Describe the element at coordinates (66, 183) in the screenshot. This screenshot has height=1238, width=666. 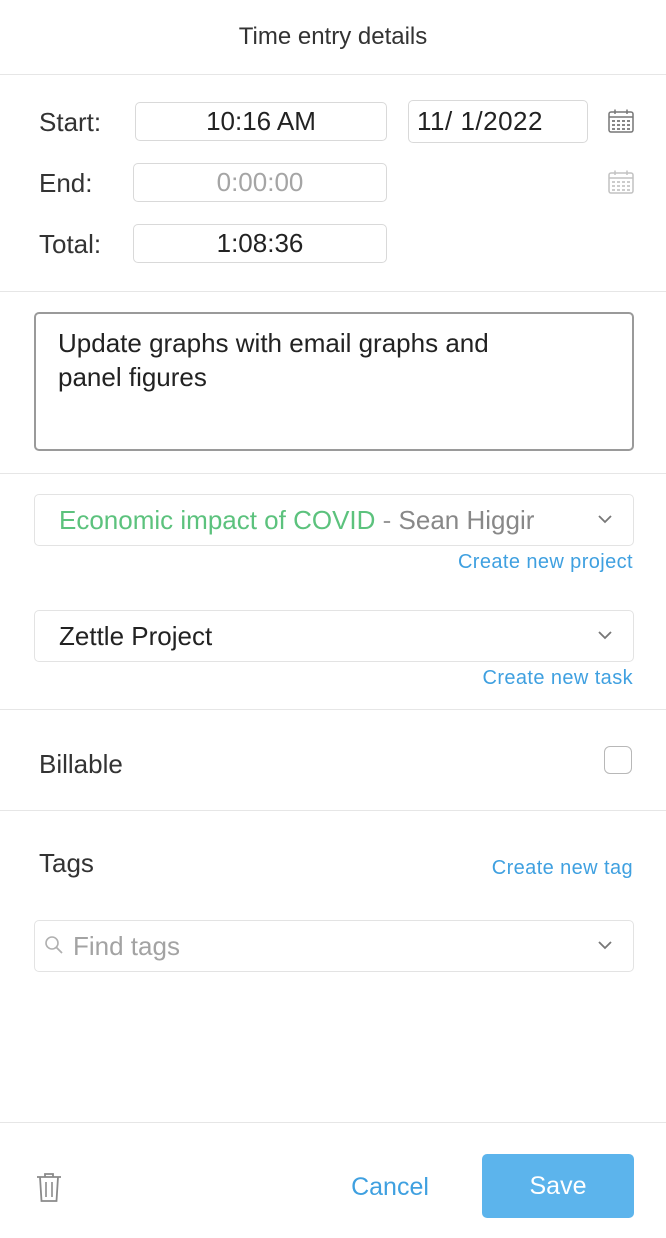
I see `end-label: End:` at that location.